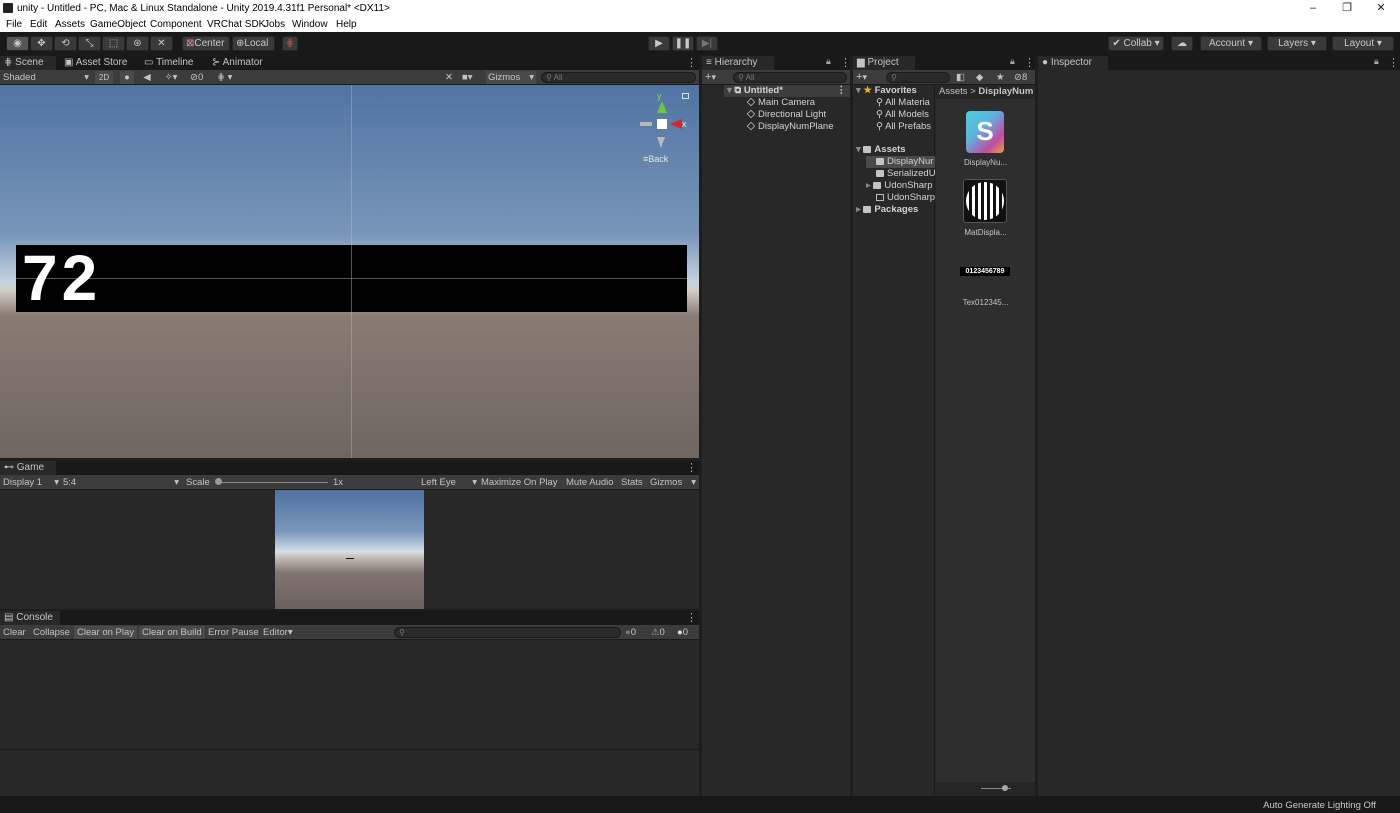 The width and height of the screenshot is (1400, 813). Describe the element at coordinates (349, 695) in the screenshot. I see `console-log-list` at that location.